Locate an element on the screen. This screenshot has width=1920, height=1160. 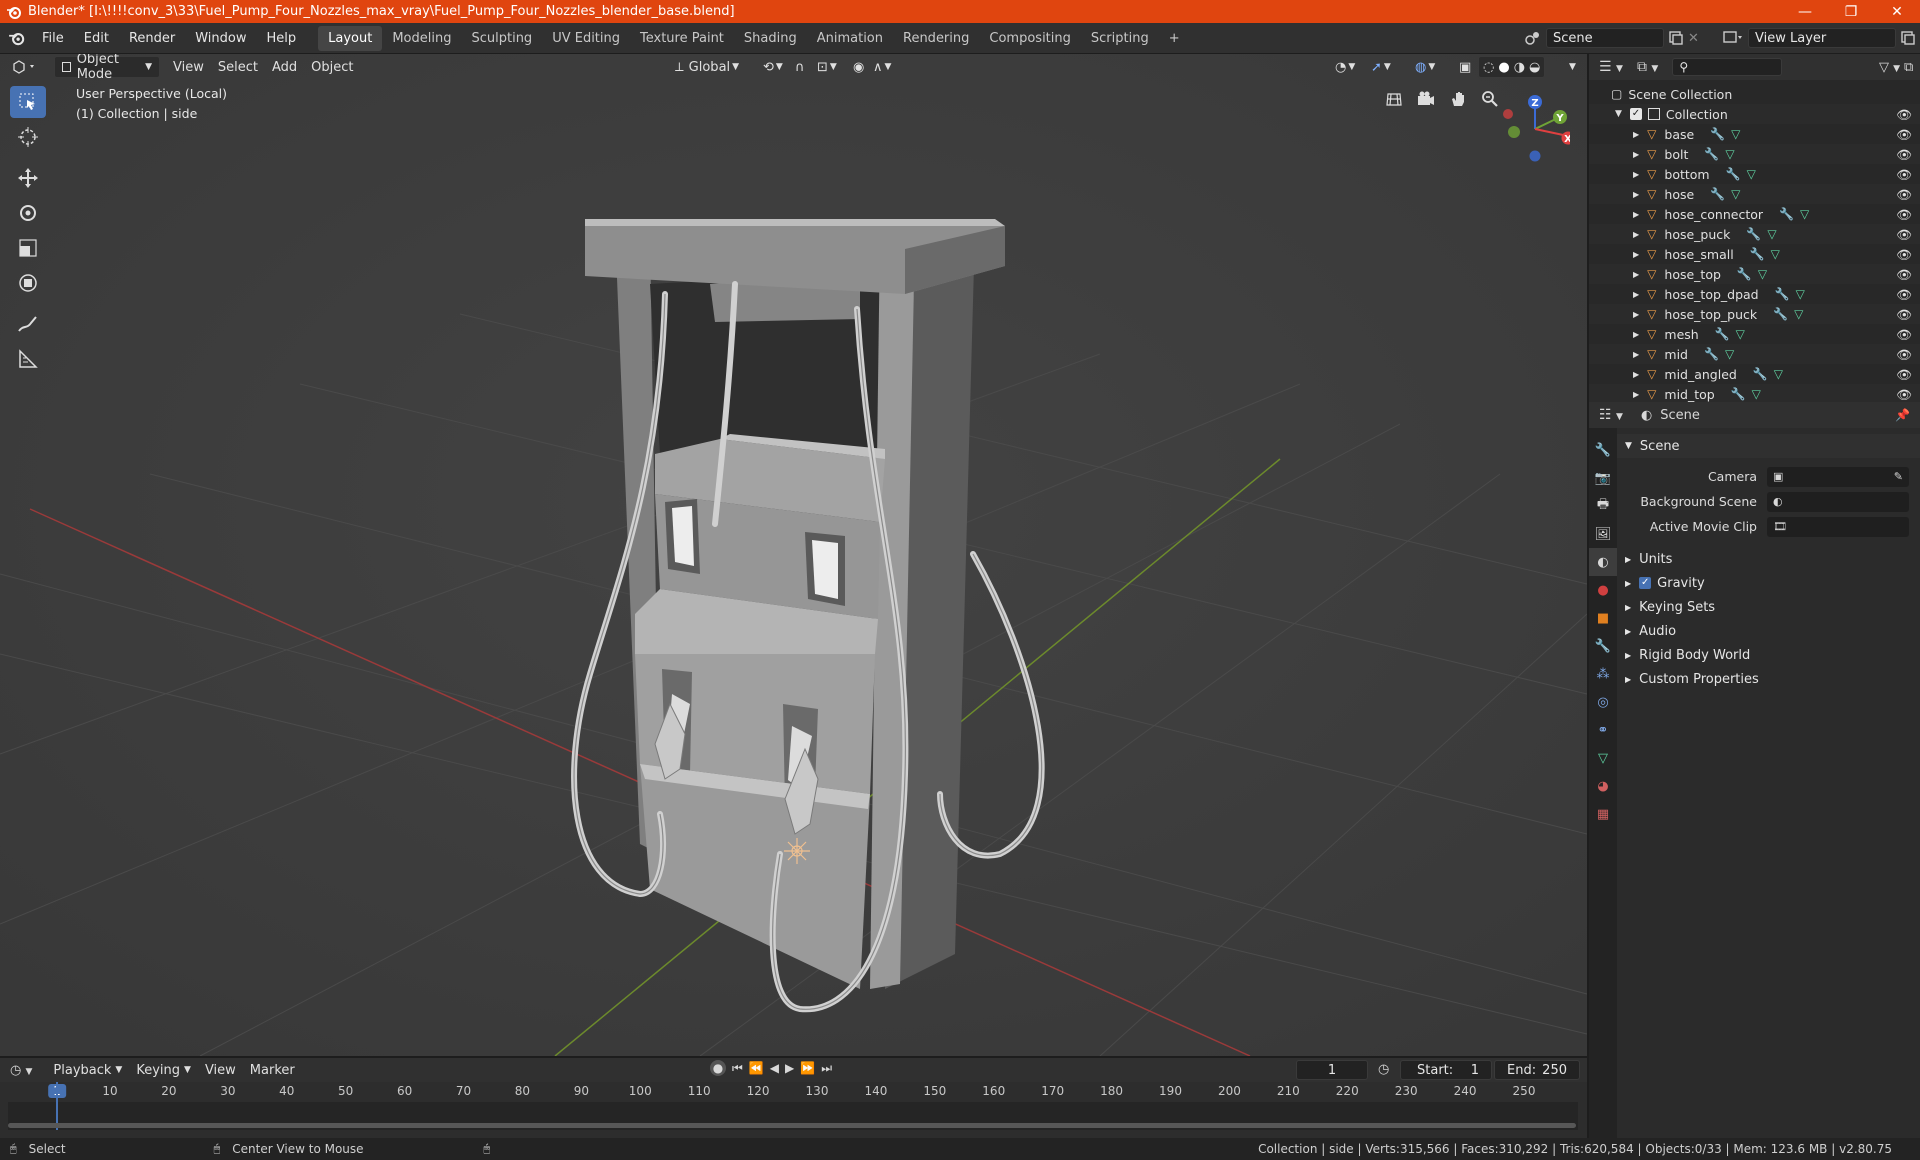
close-button: ✕ is located at coordinates (1897, 11).